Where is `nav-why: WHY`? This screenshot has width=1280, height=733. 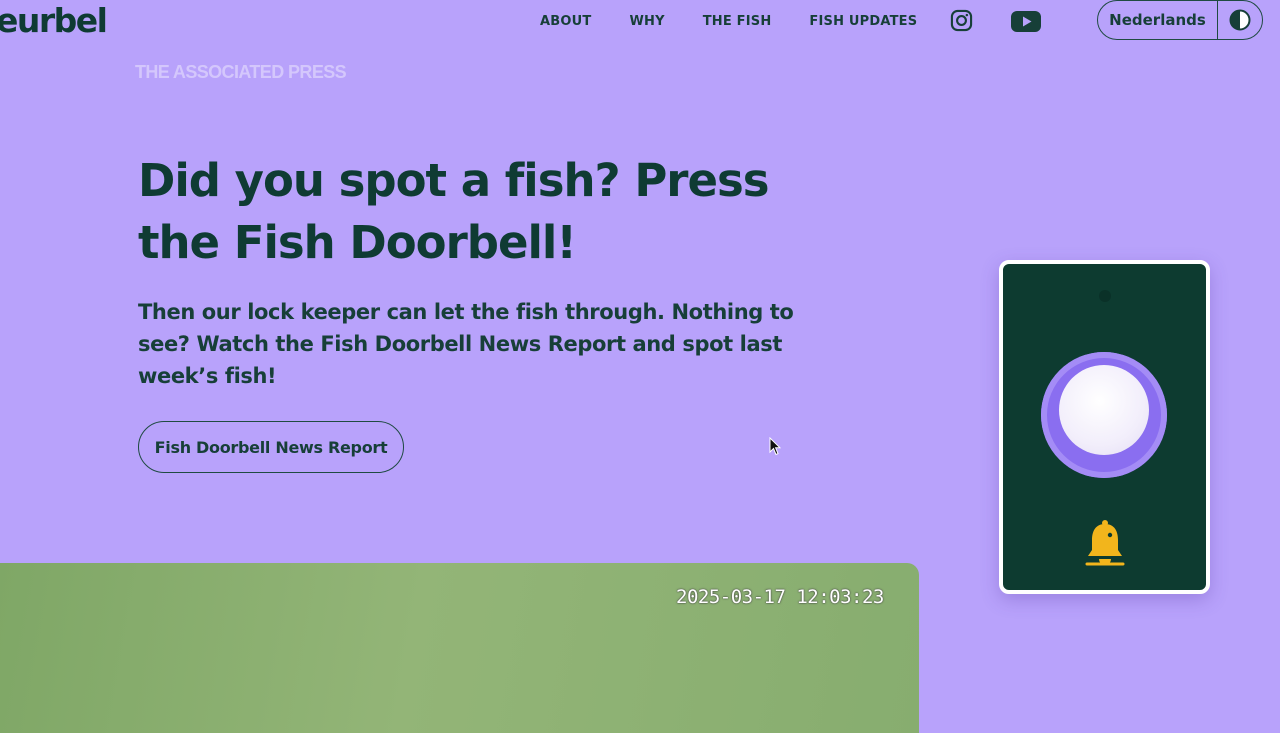 nav-why: WHY is located at coordinates (646, 21).